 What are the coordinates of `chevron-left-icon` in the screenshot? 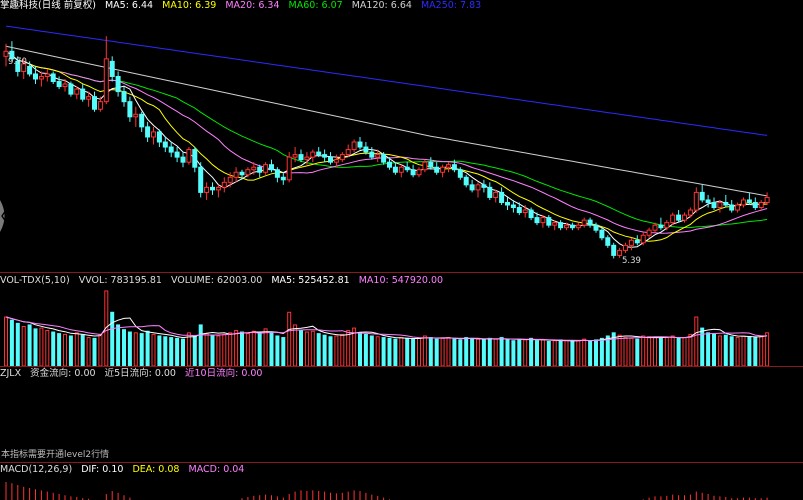 It's located at (5, 216).